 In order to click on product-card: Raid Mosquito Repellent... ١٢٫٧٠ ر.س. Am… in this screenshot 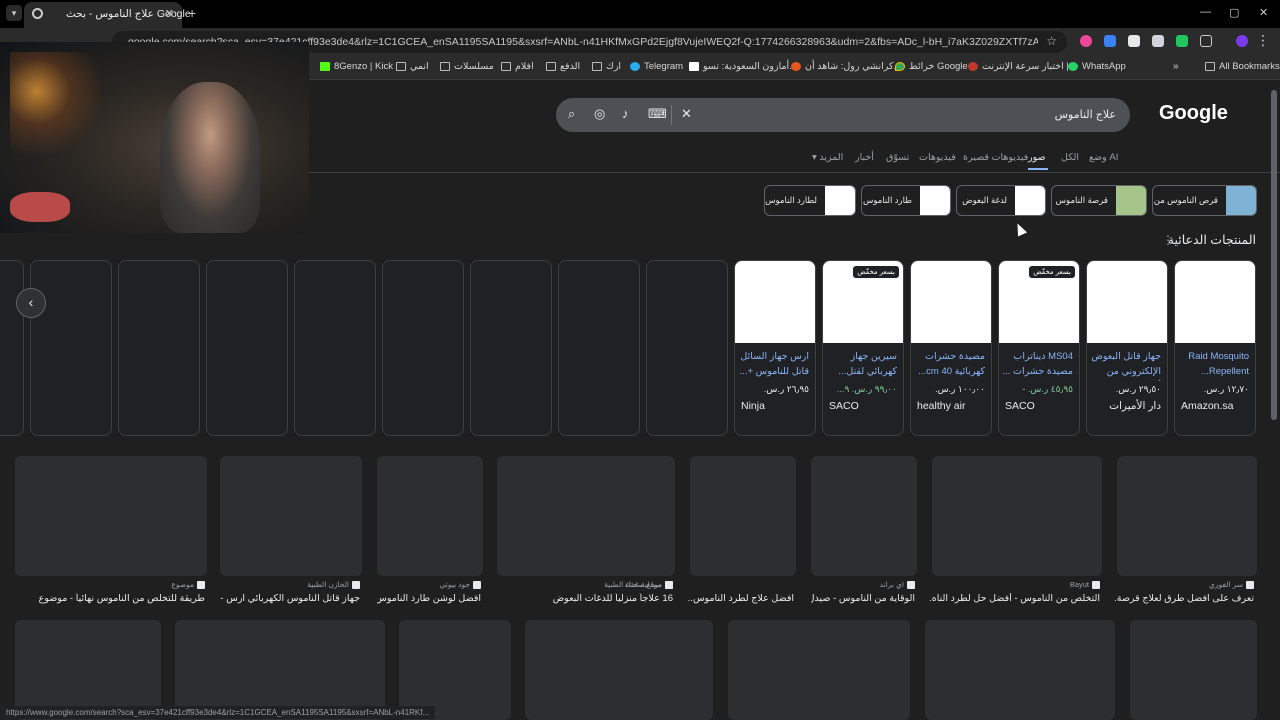, I will do `click(1215, 348)`.